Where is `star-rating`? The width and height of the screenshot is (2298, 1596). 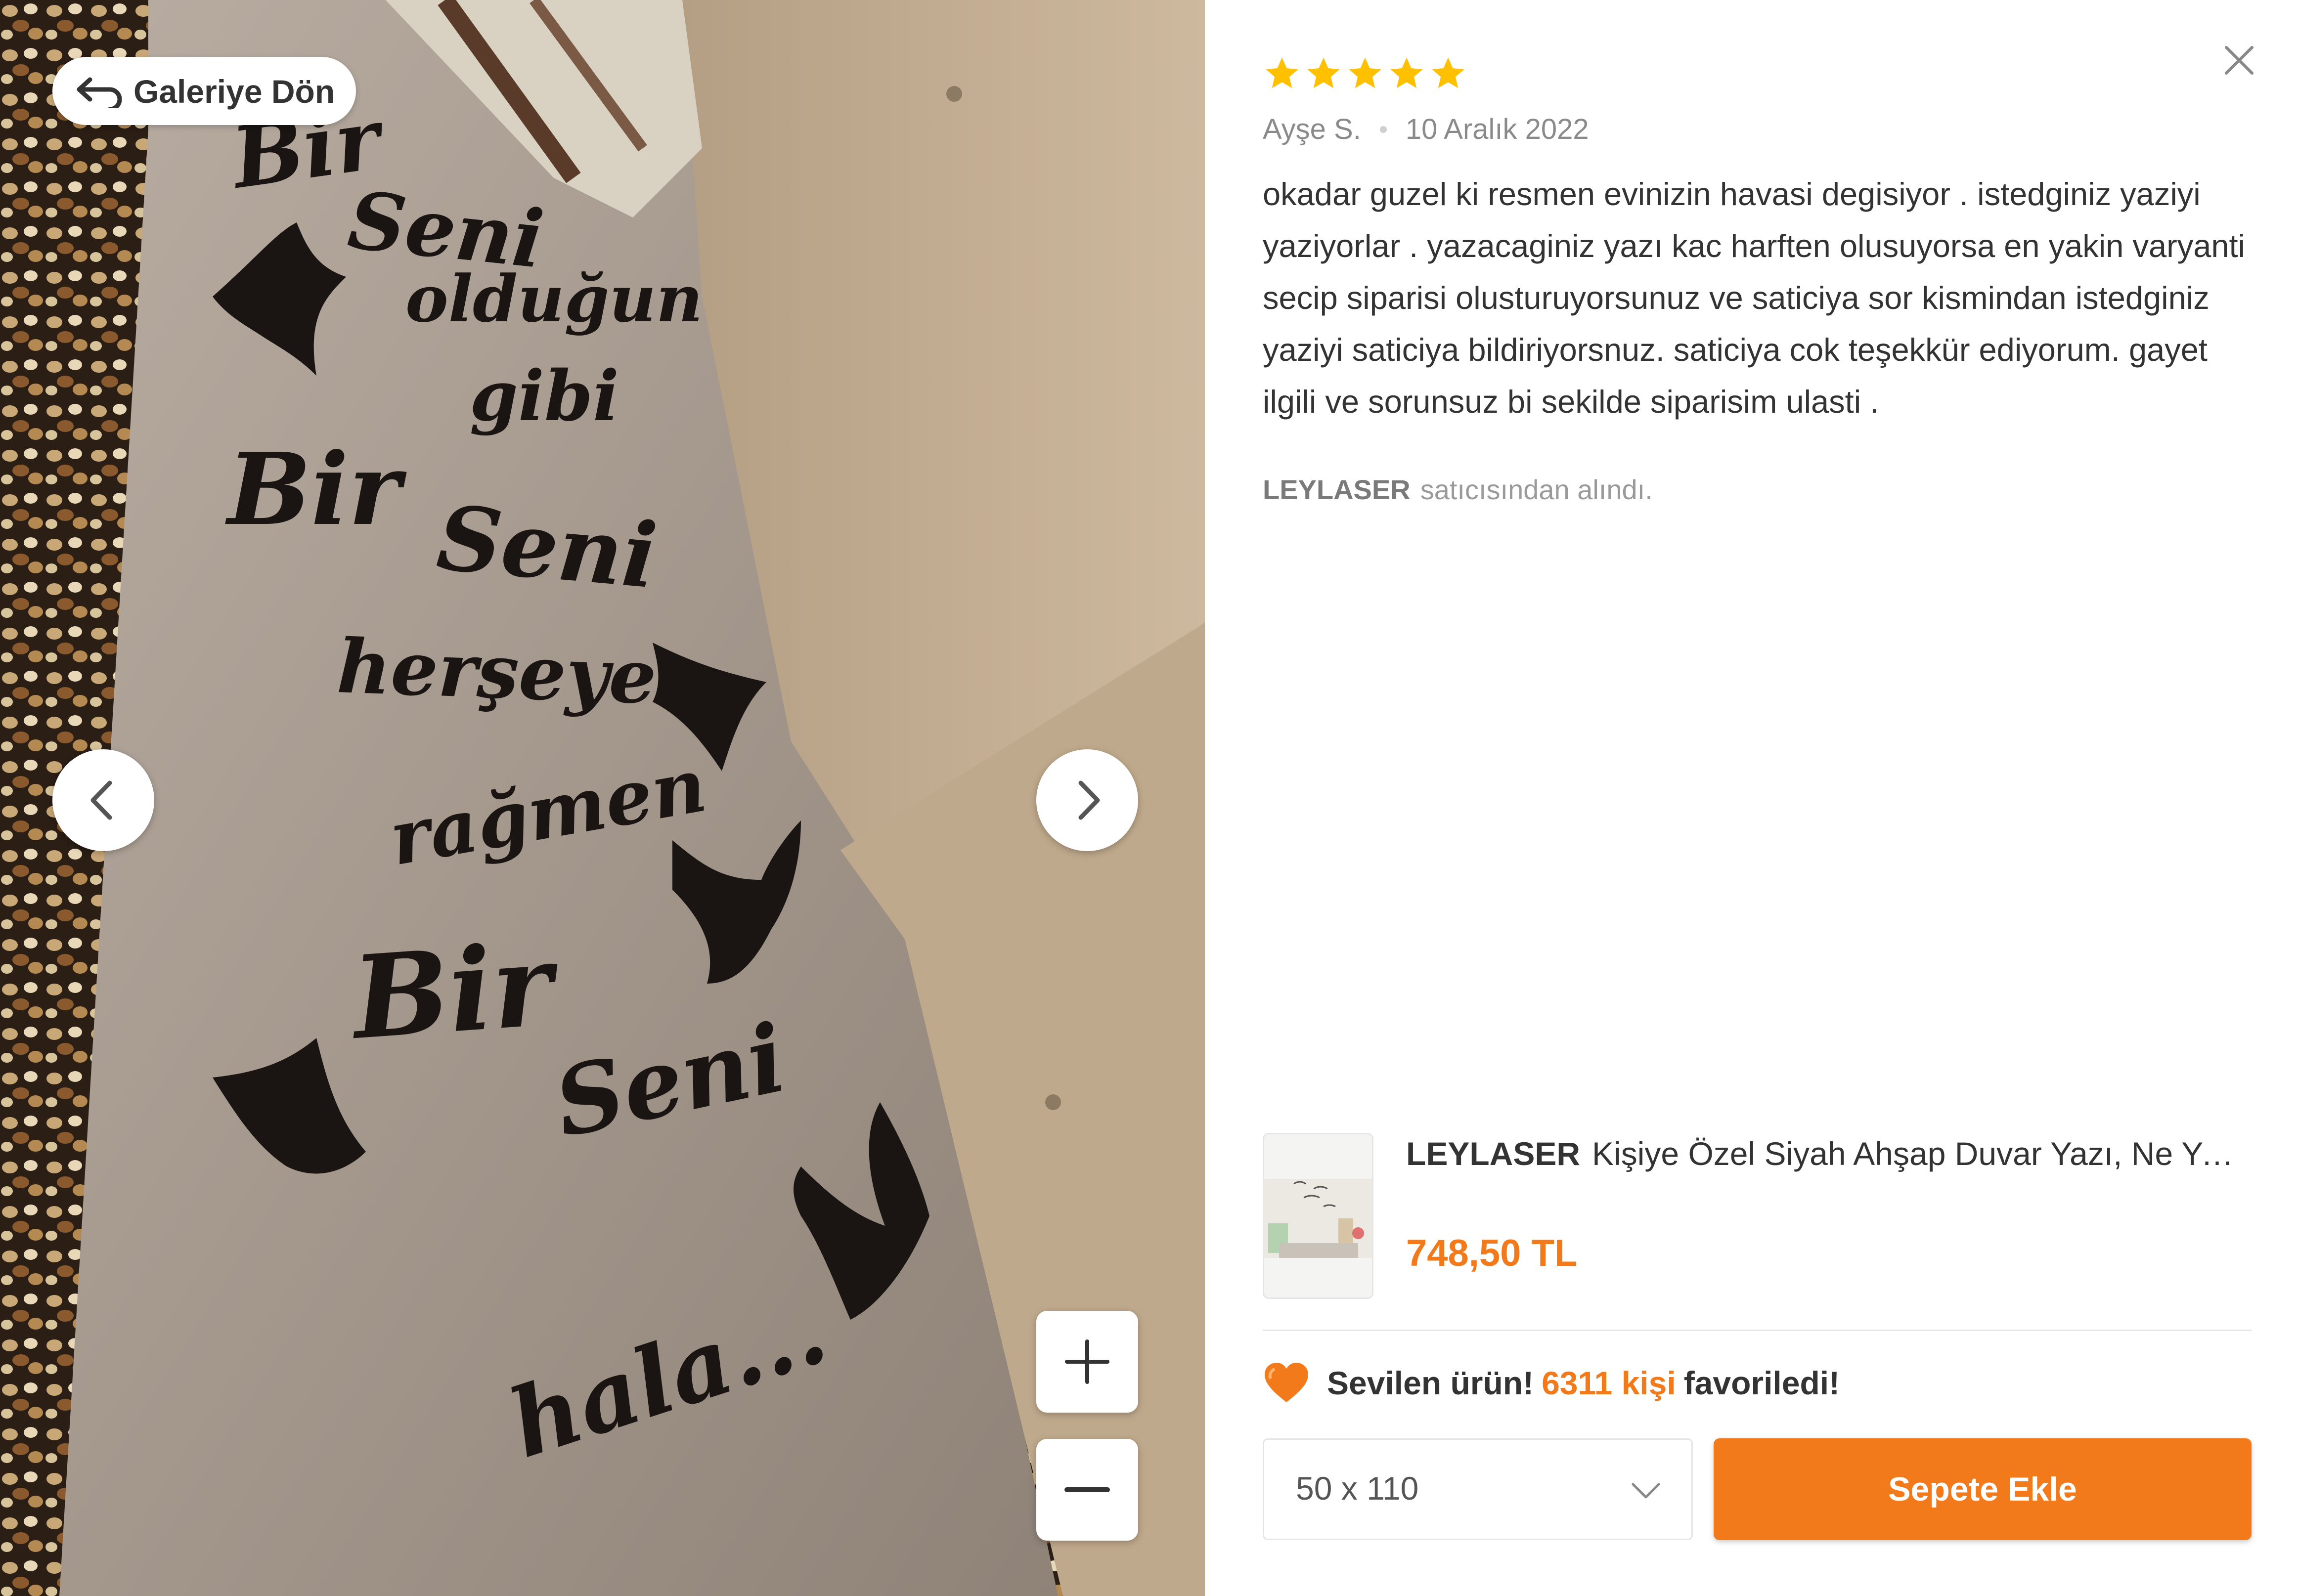
star-rating is located at coordinates (1365, 75).